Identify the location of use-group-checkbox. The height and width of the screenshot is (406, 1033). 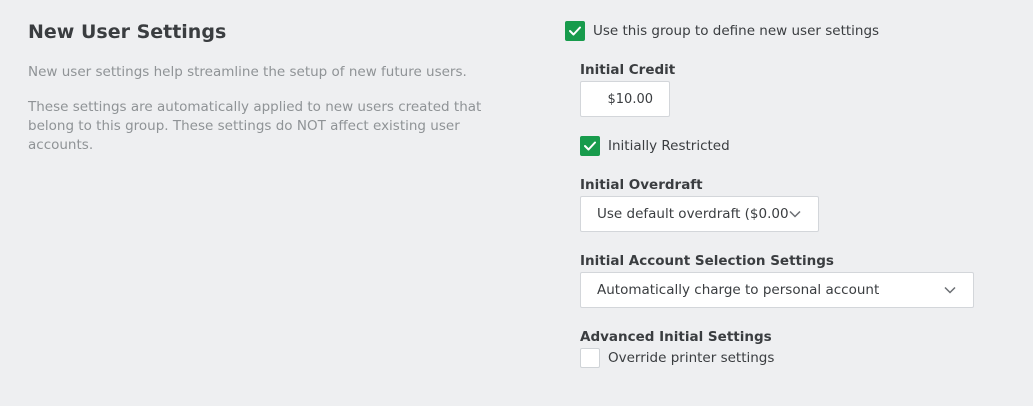
(575, 31).